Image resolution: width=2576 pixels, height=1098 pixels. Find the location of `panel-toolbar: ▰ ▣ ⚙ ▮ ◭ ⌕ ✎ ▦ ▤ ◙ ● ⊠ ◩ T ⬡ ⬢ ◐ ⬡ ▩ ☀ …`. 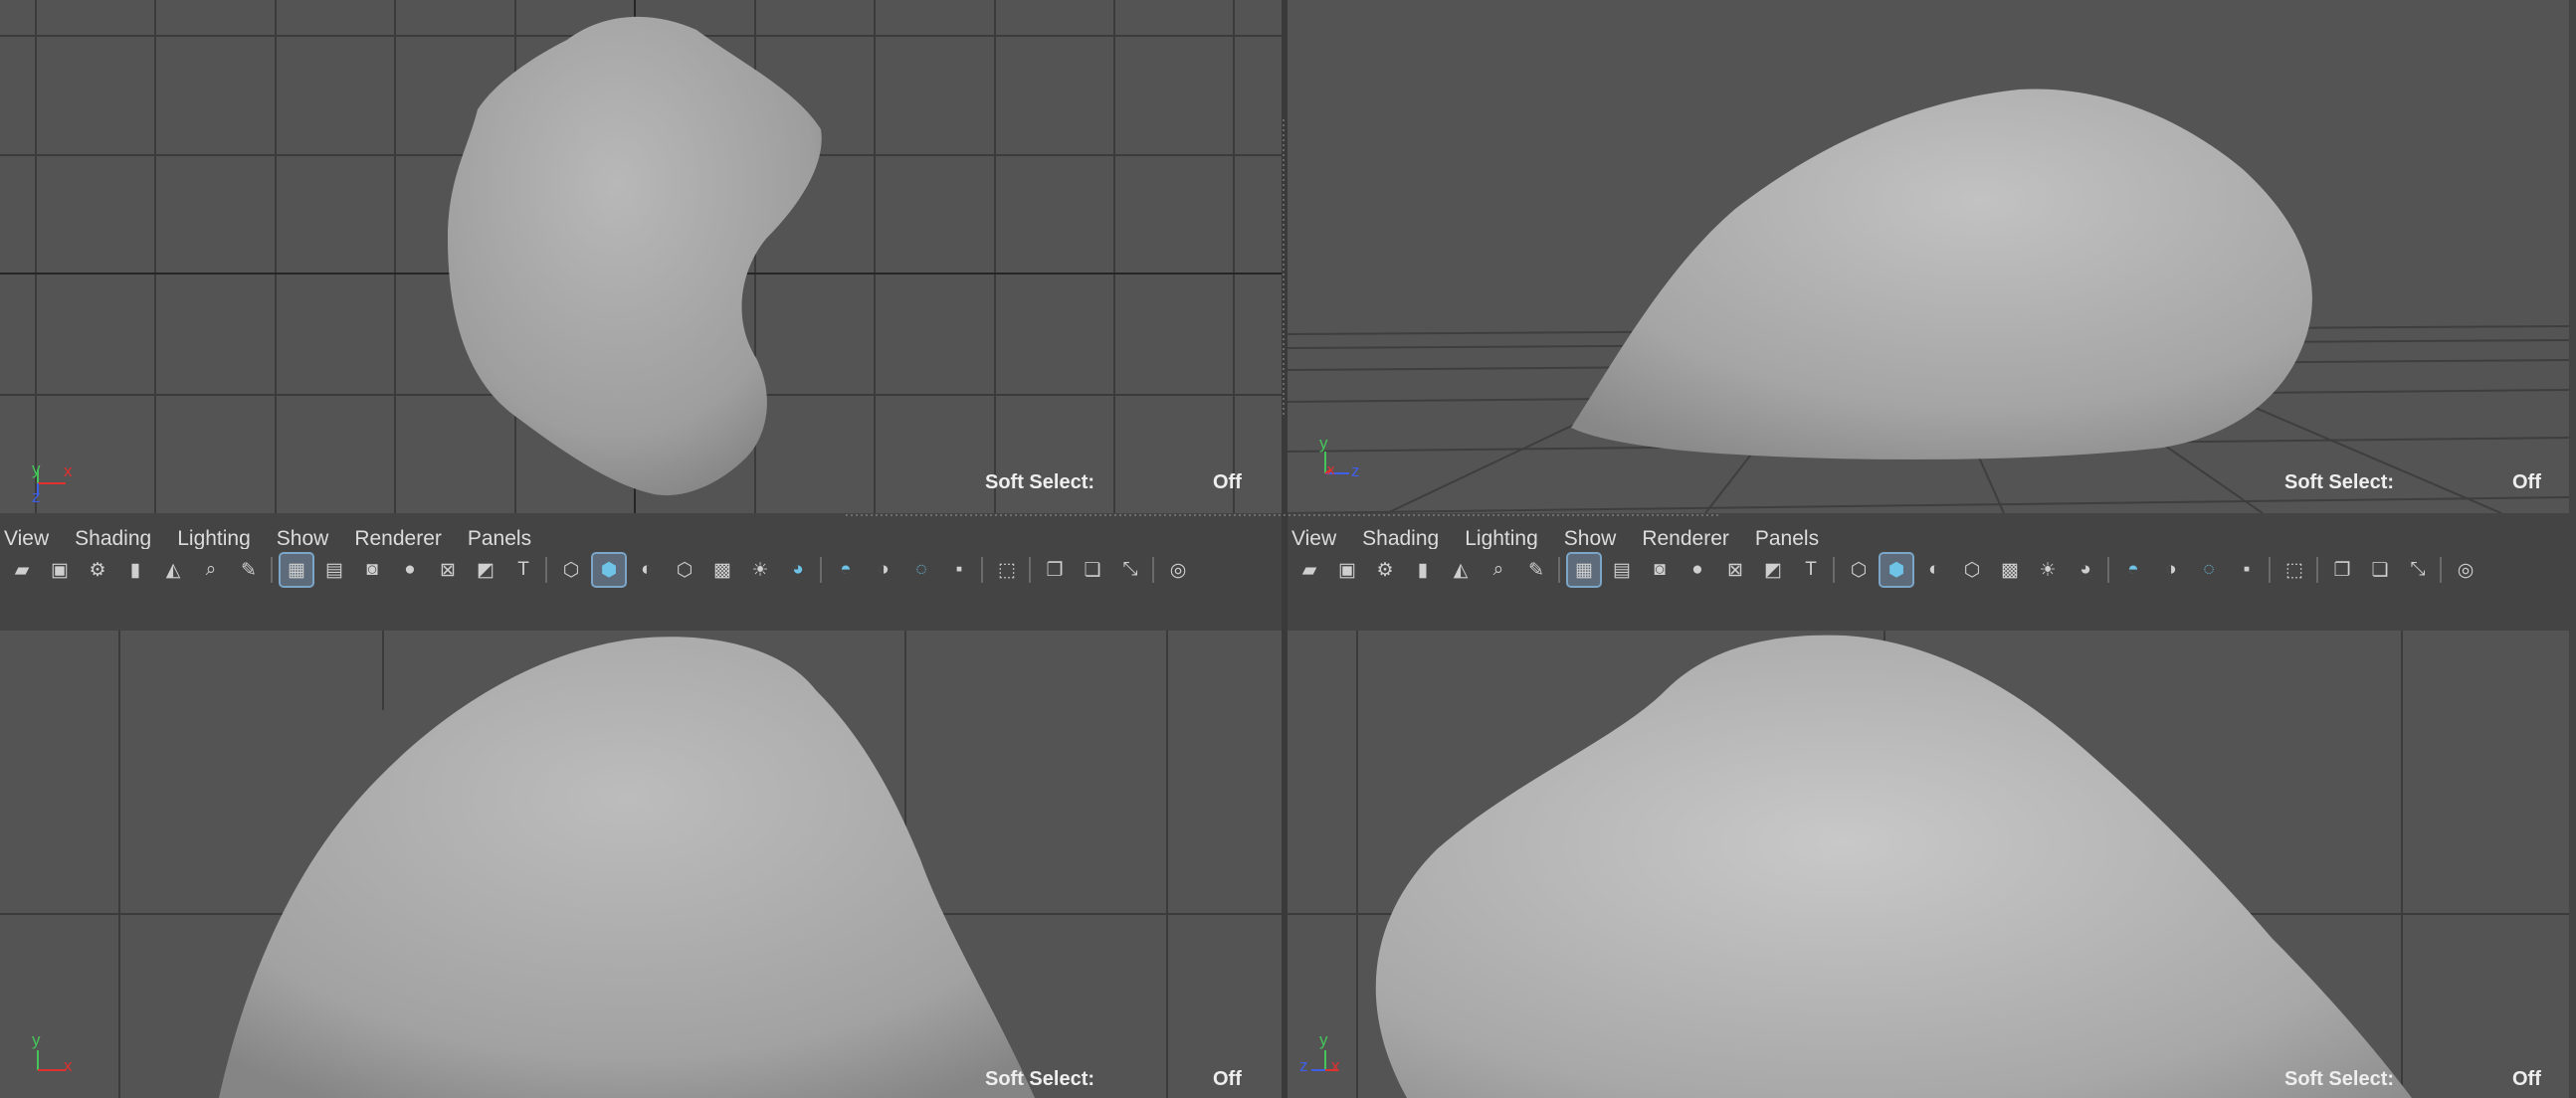

panel-toolbar: ▰ ▣ ⚙ ▮ ◭ ⌕ ✎ ▦ ▤ ◙ ● ⊠ ◩ T ⬡ ⬢ ◐ ⬡ ▩ ☀ … is located at coordinates (641, 570).